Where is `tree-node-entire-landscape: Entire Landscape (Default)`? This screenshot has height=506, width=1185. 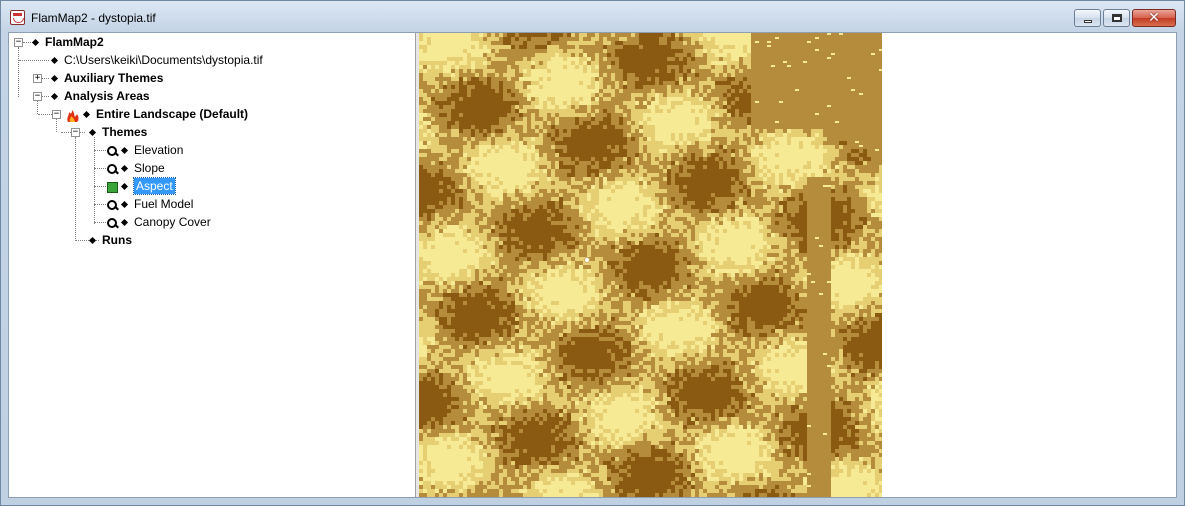
tree-node-entire-landscape: Entire Landscape (Default) is located at coordinates (165, 114).